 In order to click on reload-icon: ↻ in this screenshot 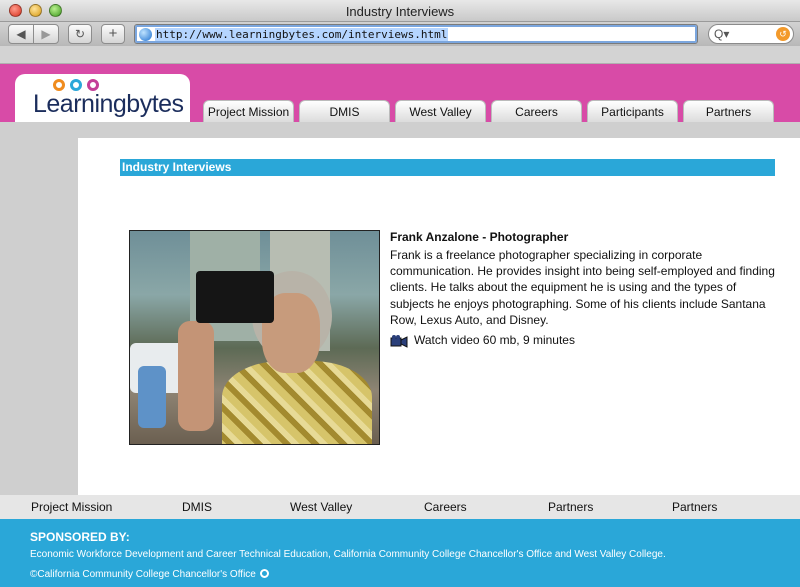, I will do `click(80, 34)`.